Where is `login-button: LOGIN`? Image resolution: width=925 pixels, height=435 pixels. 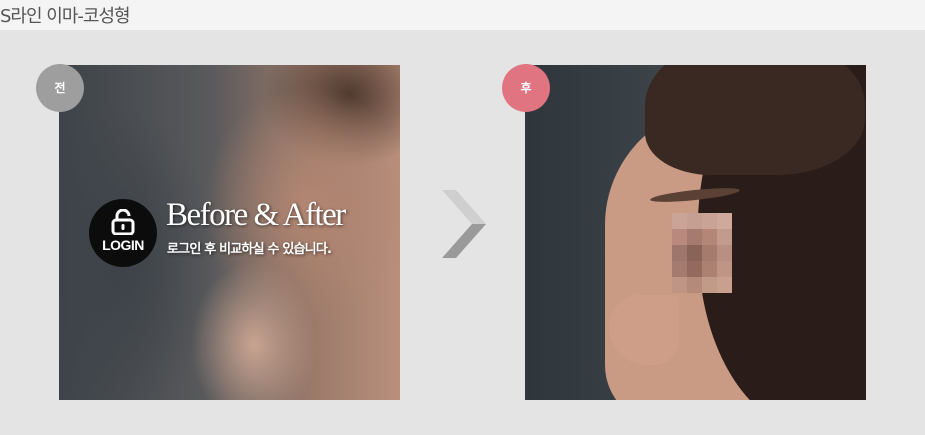
login-button: LOGIN is located at coordinates (123, 233).